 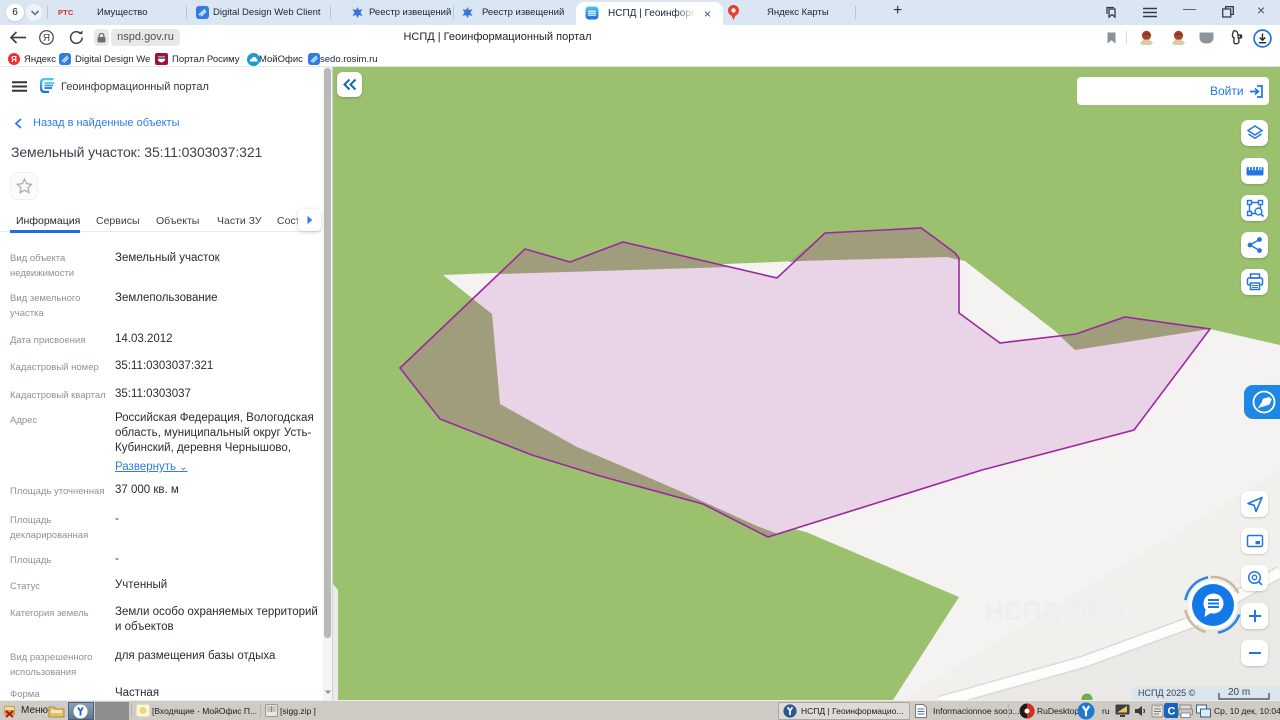 What do you see at coordinates (1055, 611) in the screenshot?
I see `svg-text: НСПД 2025` at bounding box center [1055, 611].